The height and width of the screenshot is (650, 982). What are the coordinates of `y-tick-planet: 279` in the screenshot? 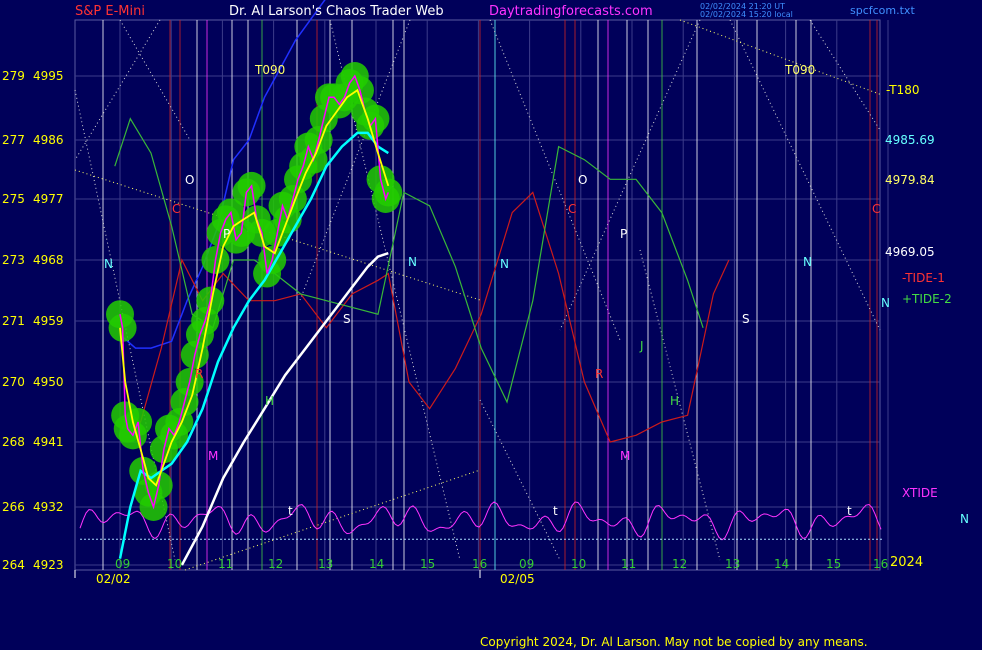 It's located at (13, 76).